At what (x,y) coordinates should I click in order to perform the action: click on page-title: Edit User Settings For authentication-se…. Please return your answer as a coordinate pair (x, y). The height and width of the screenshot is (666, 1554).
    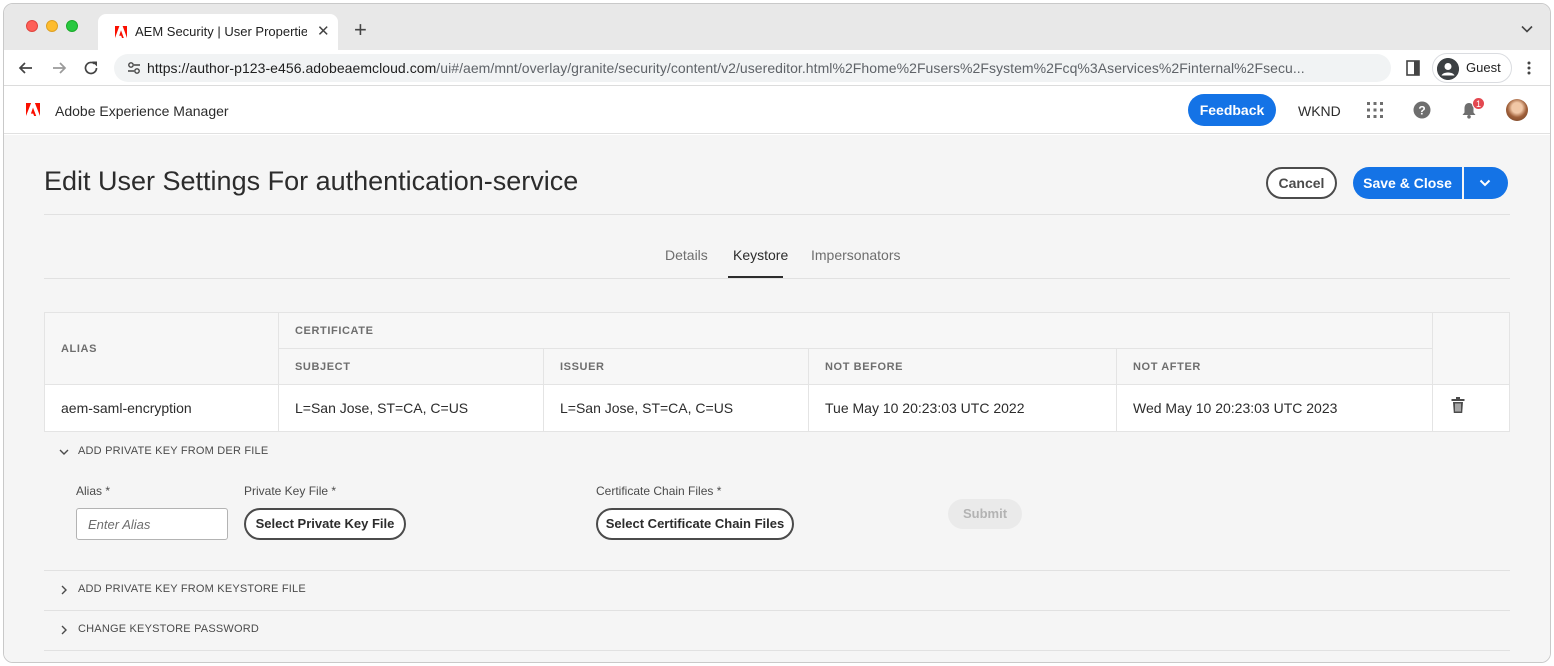
    Looking at the image, I should click on (311, 181).